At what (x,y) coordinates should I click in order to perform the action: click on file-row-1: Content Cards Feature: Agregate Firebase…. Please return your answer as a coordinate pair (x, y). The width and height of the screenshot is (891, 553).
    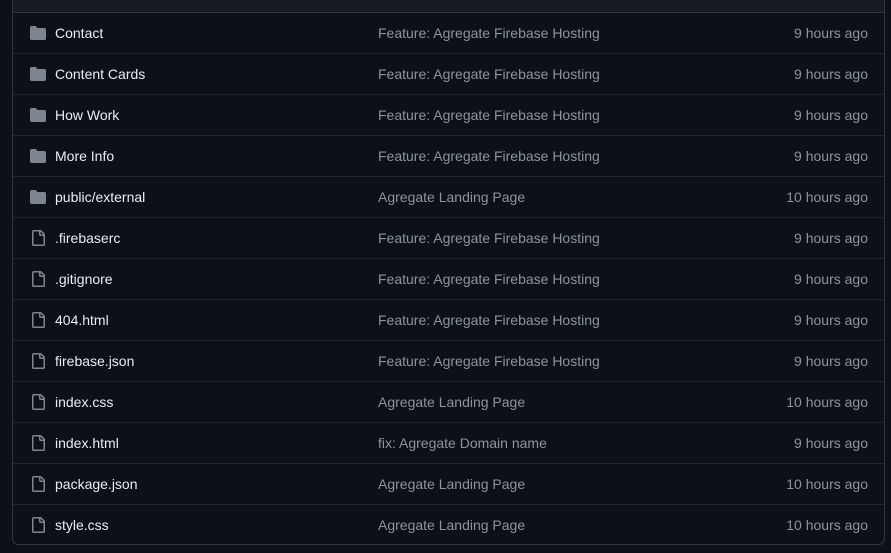
    Looking at the image, I should click on (448, 74).